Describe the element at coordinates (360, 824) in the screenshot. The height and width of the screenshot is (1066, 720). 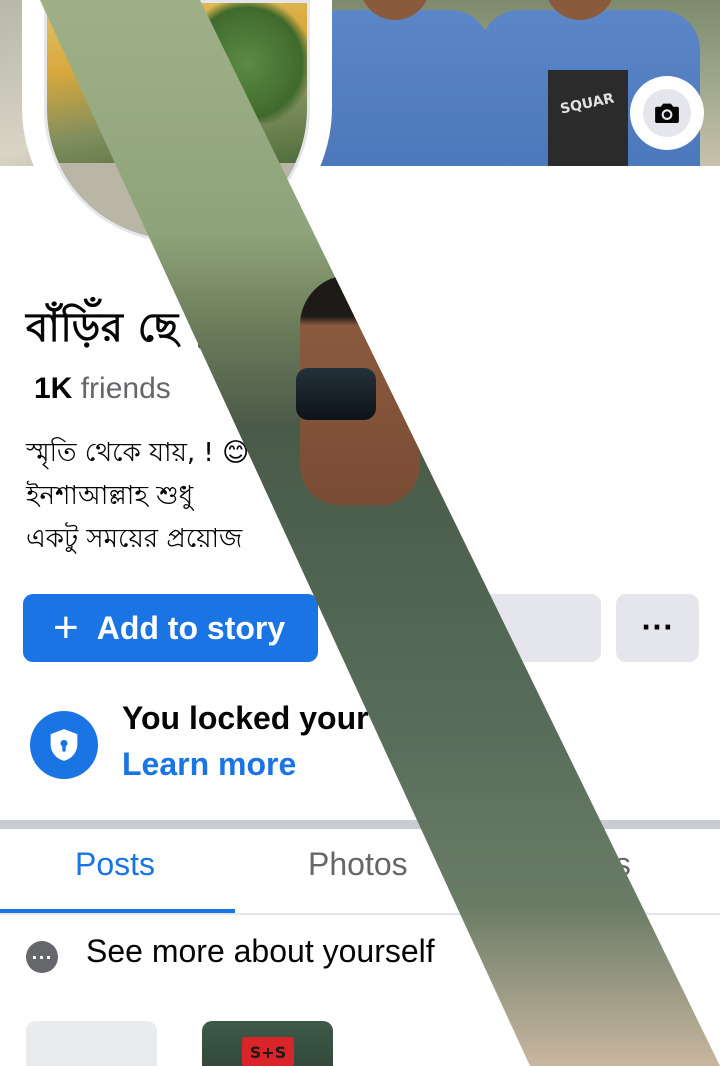
I see `section-divider` at that location.